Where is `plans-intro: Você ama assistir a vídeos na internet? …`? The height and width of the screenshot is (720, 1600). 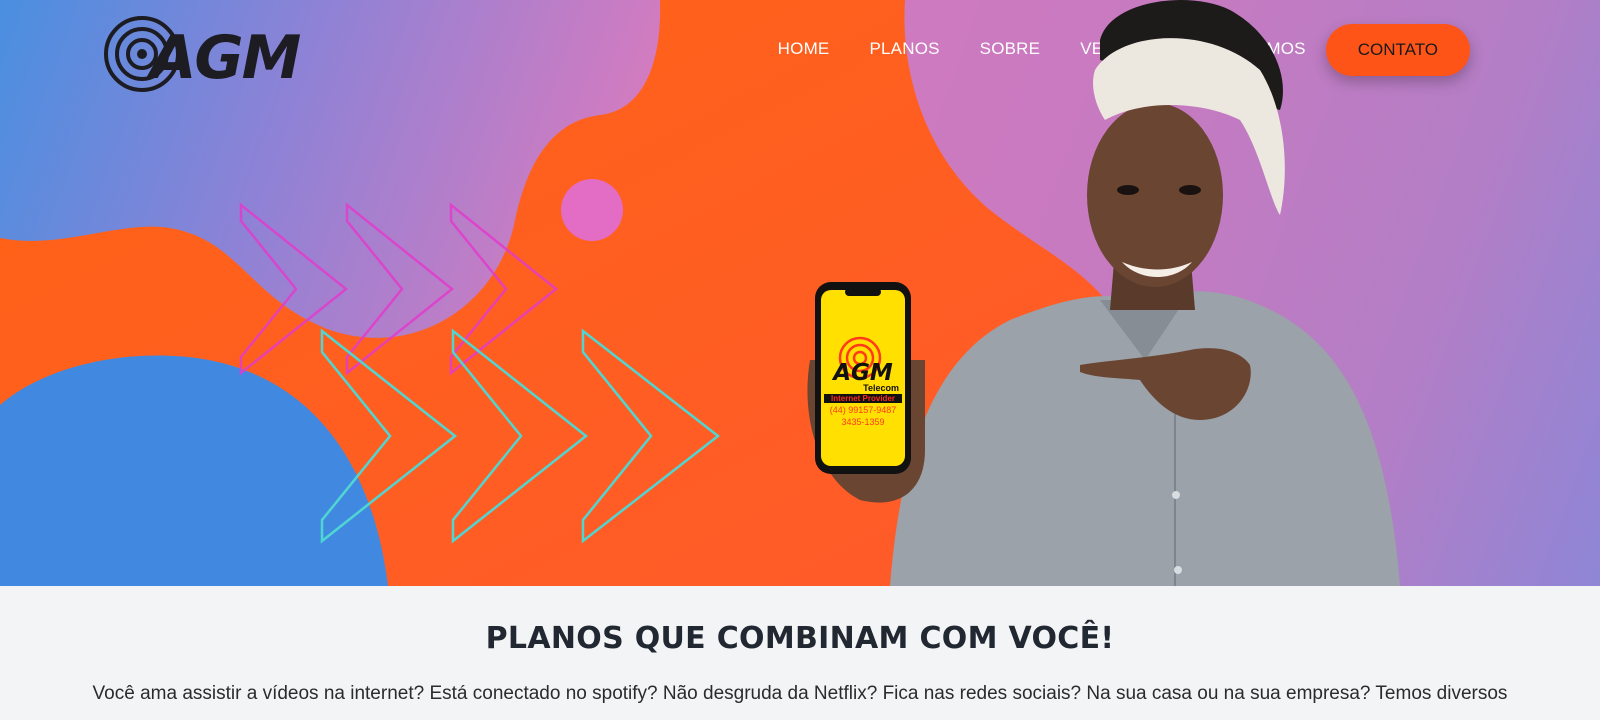 plans-intro: Você ama assistir a vídeos na internet? … is located at coordinates (800, 693).